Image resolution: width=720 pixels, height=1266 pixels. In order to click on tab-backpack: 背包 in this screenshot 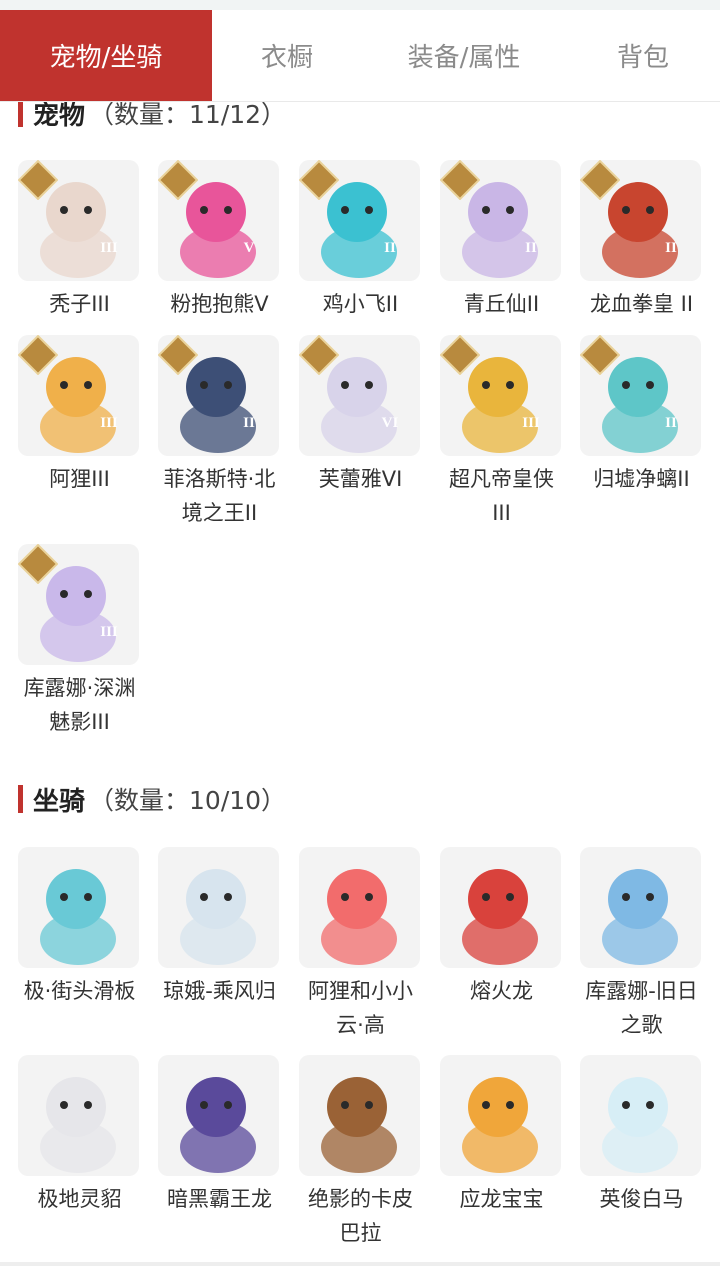, I will do `click(643, 55)`.